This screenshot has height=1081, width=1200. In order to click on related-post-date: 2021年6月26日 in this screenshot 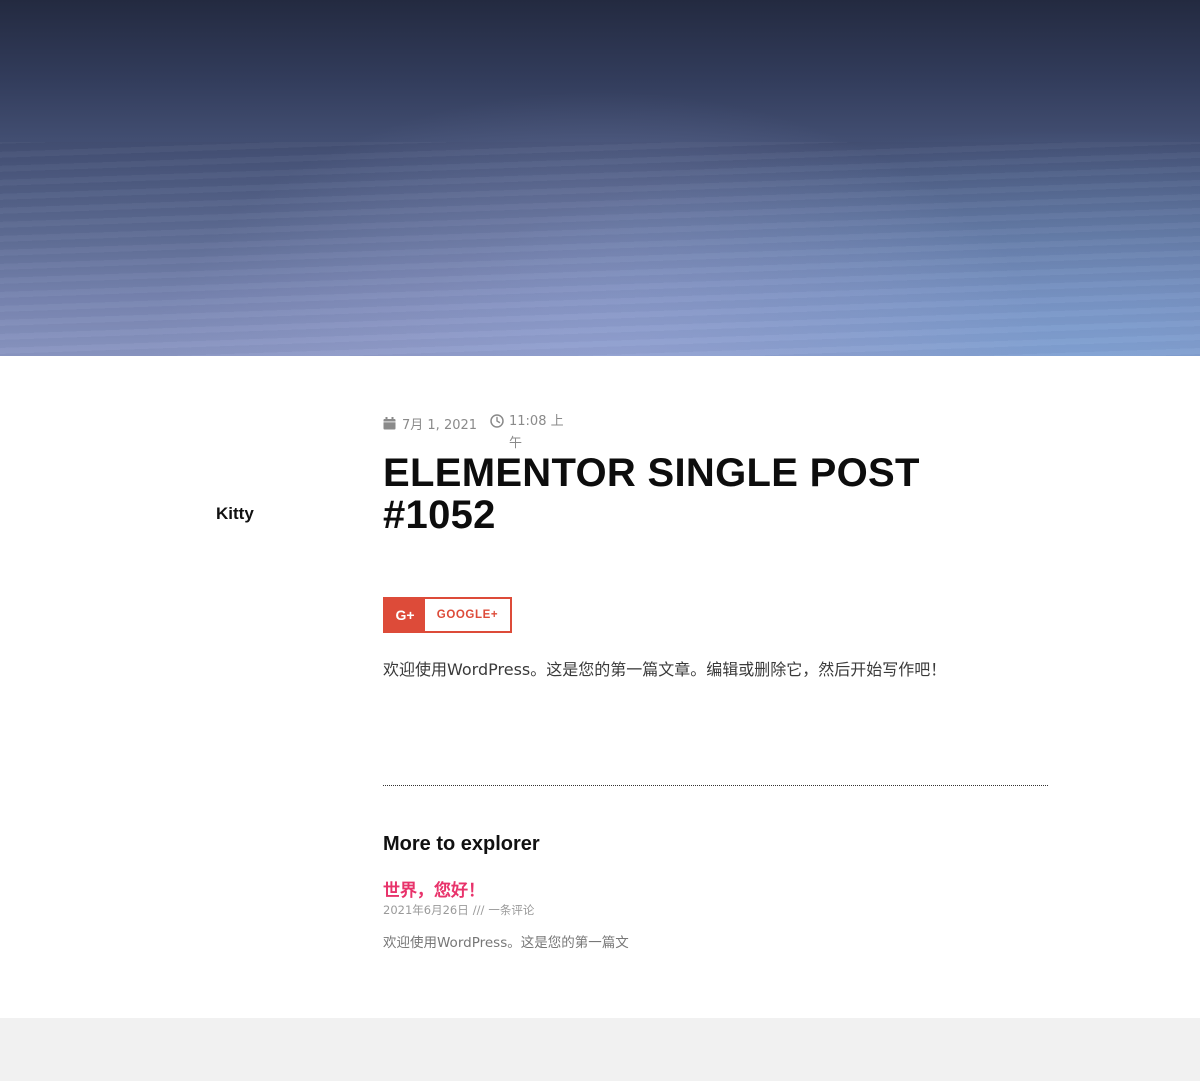, I will do `click(426, 910)`.